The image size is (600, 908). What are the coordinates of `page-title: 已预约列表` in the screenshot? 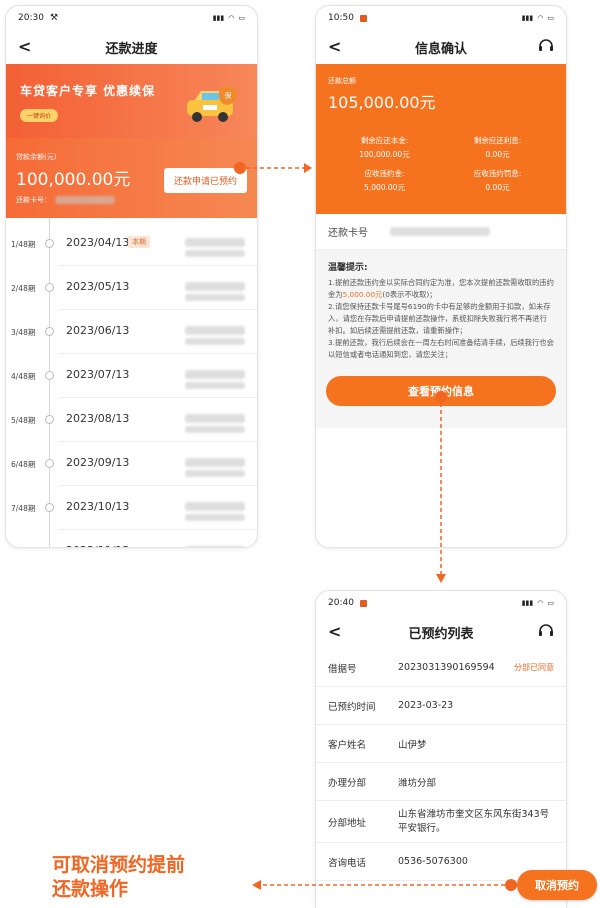 It's located at (441, 634).